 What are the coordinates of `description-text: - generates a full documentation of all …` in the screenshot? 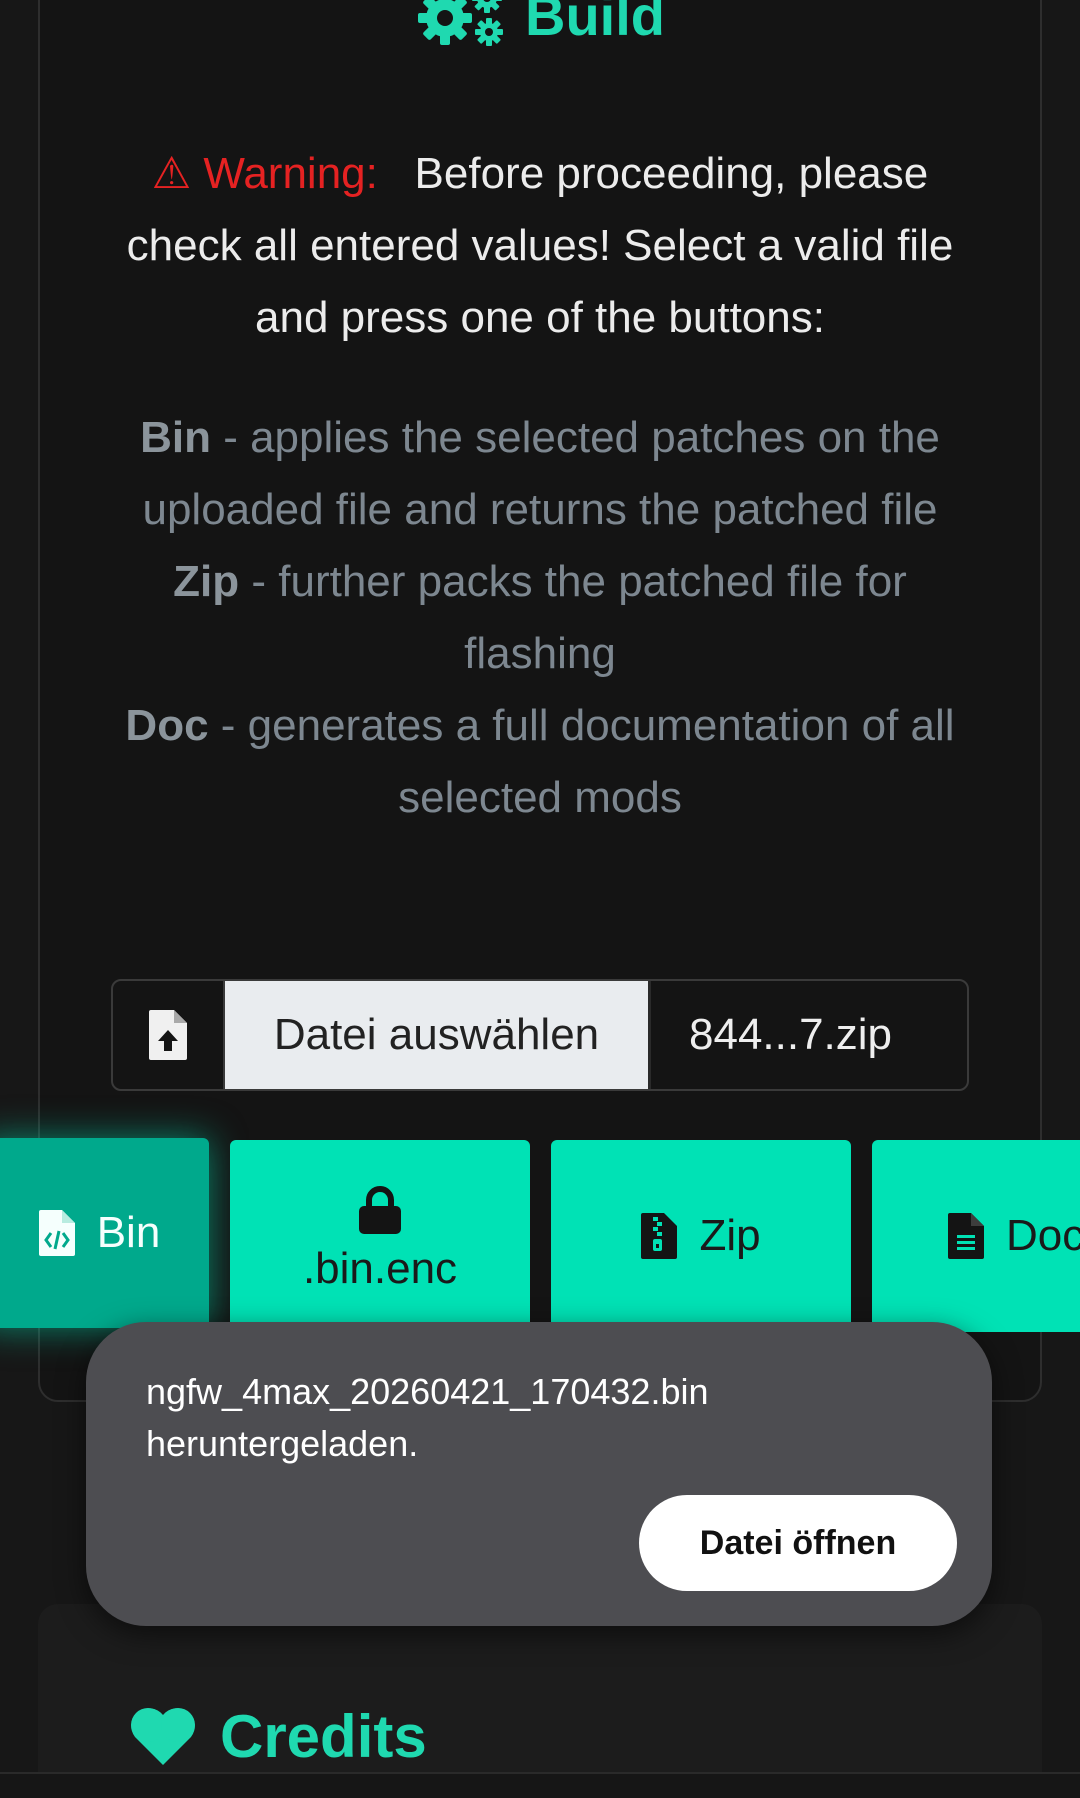 It's located at (587, 761).